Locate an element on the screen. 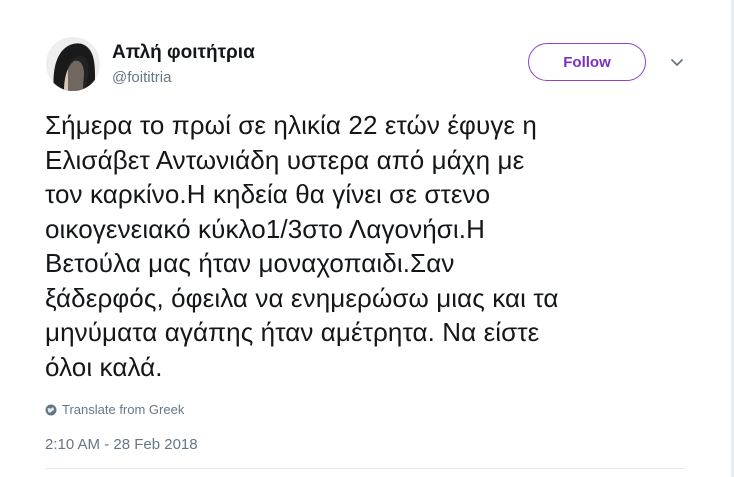 The width and height of the screenshot is (734, 477). translate-label: Translate from Greek is located at coordinates (123, 409).